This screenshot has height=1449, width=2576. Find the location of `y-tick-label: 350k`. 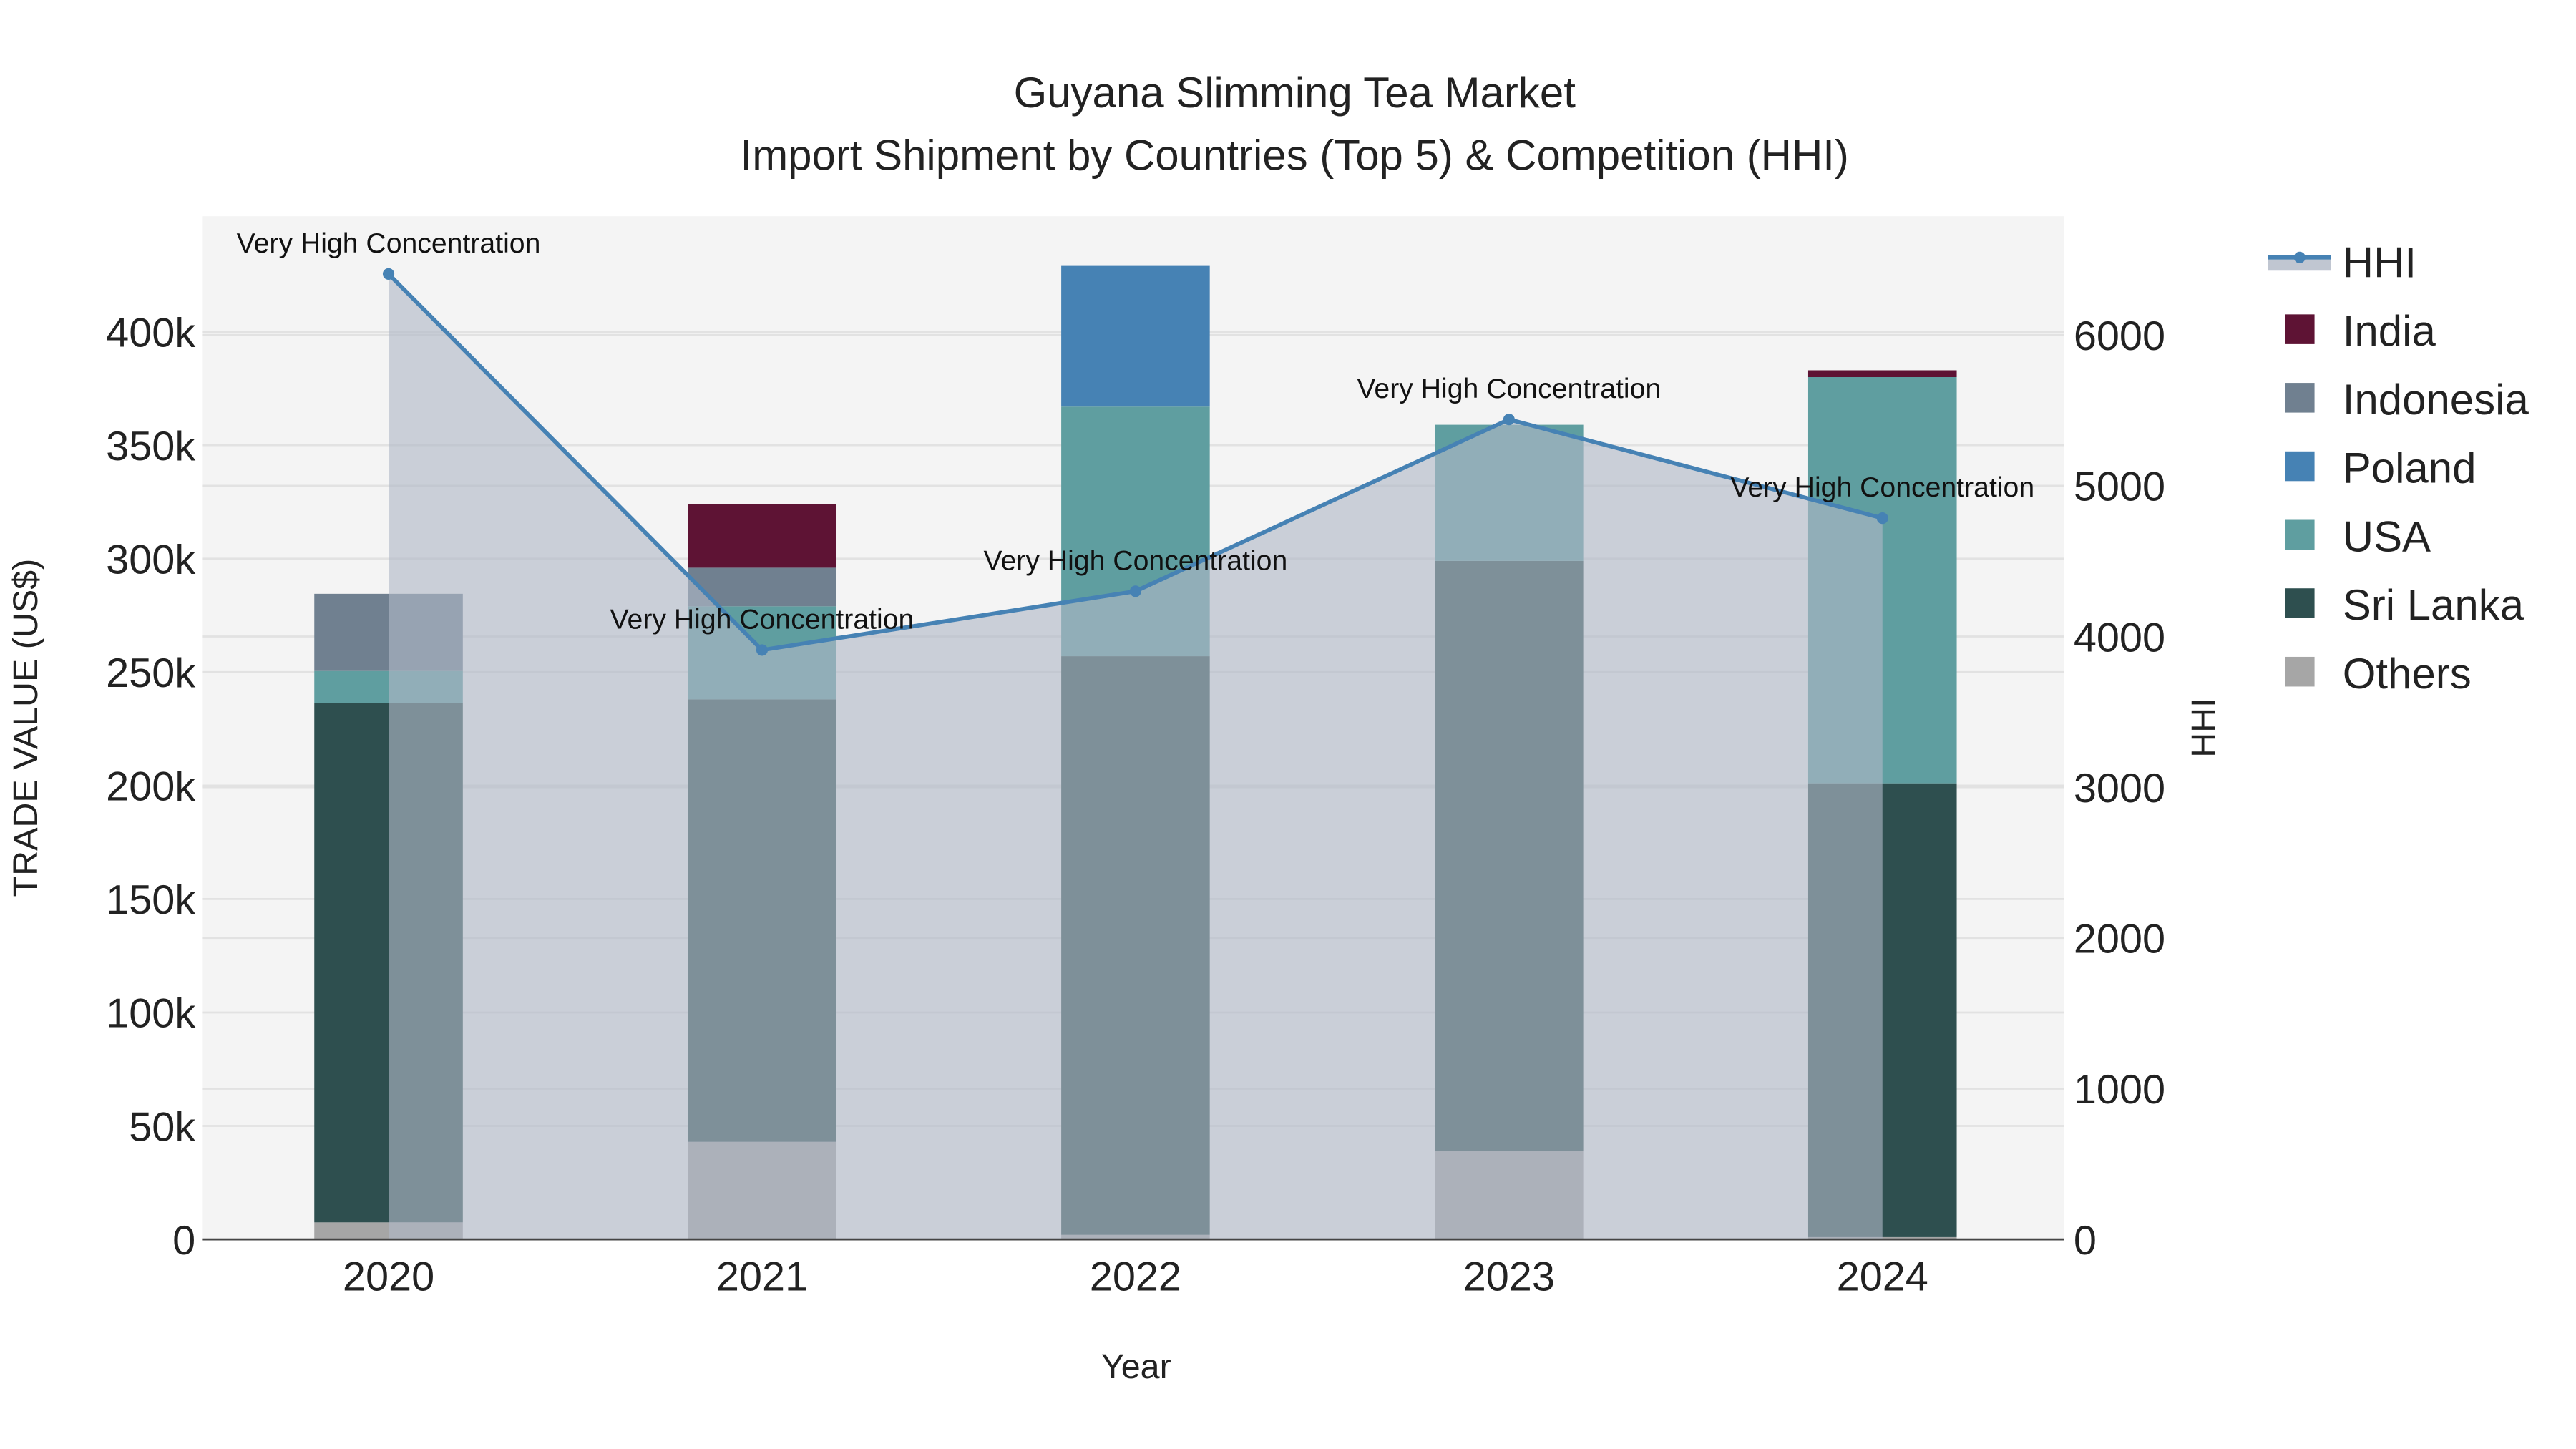

y-tick-label: 350k is located at coordinates (150, 446).